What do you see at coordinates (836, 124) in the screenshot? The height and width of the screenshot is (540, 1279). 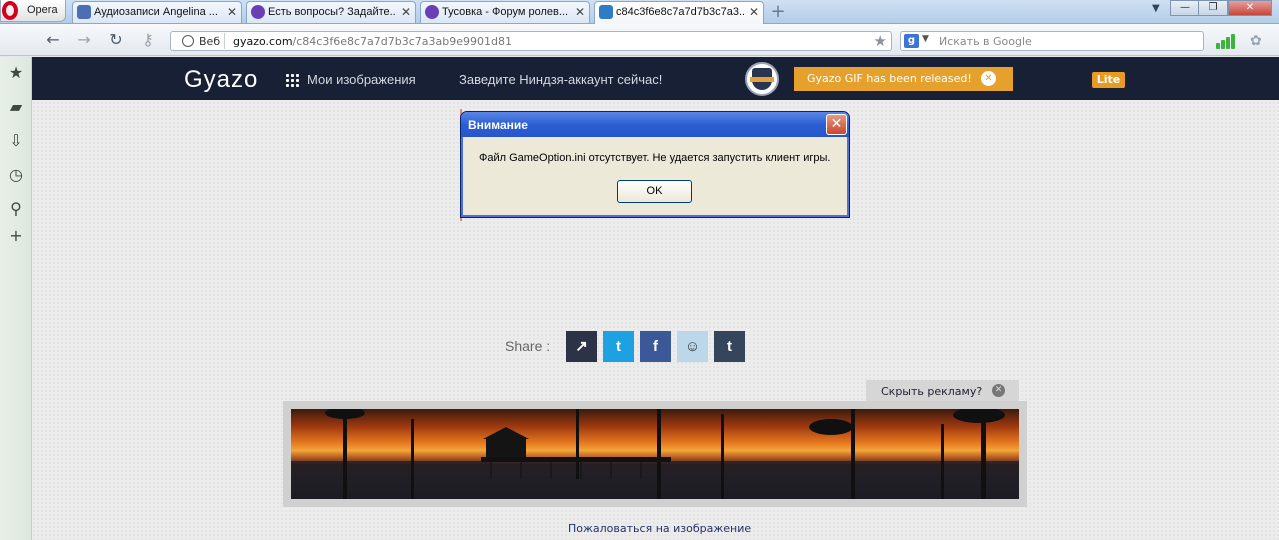 I see `dialog-close-button: ✕` at bounding box center [836, 124].